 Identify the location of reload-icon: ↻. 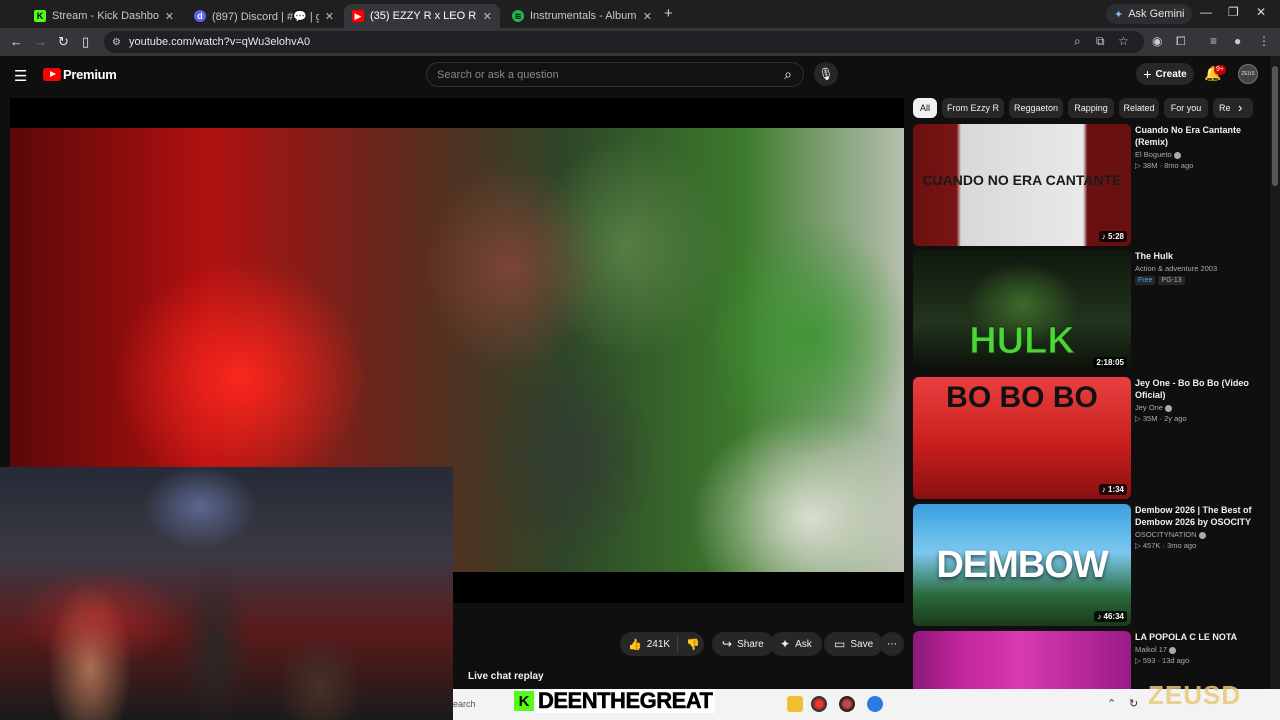
(63, 42).